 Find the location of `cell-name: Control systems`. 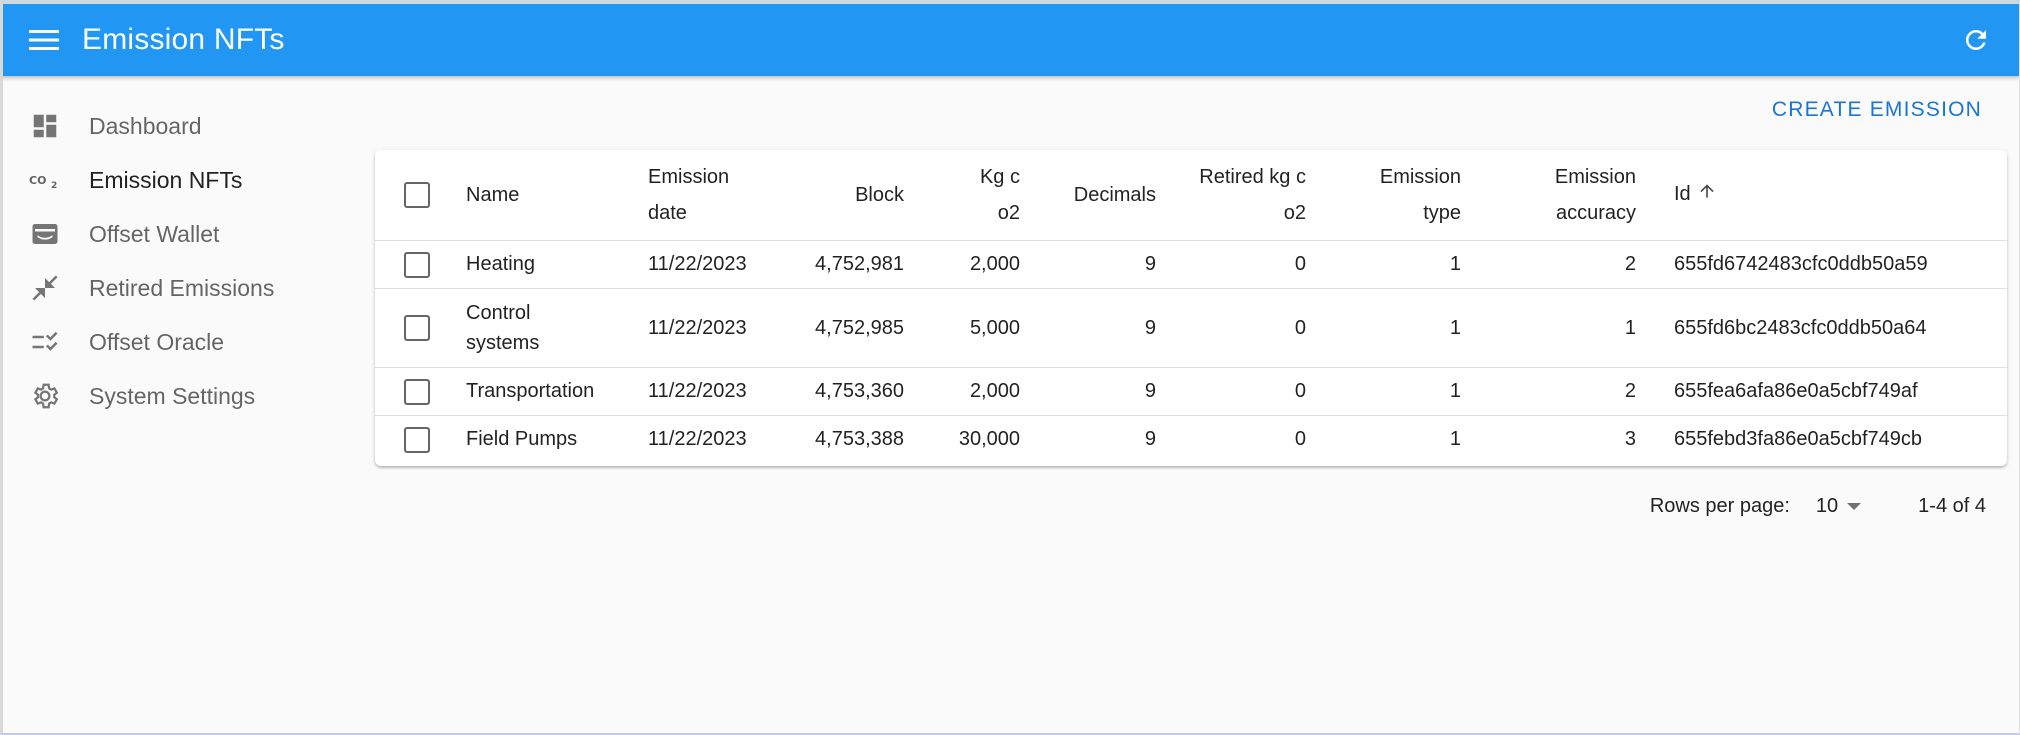

cell-name: Control systems is located at coordinates (553, 328).